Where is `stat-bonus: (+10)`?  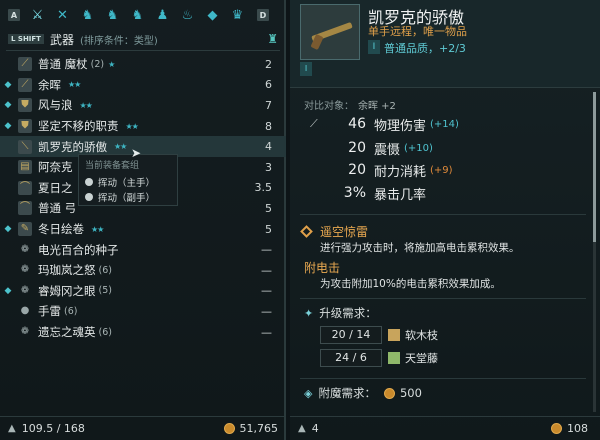
stat-bonus: (+10) is located at coordinates (418, 148).